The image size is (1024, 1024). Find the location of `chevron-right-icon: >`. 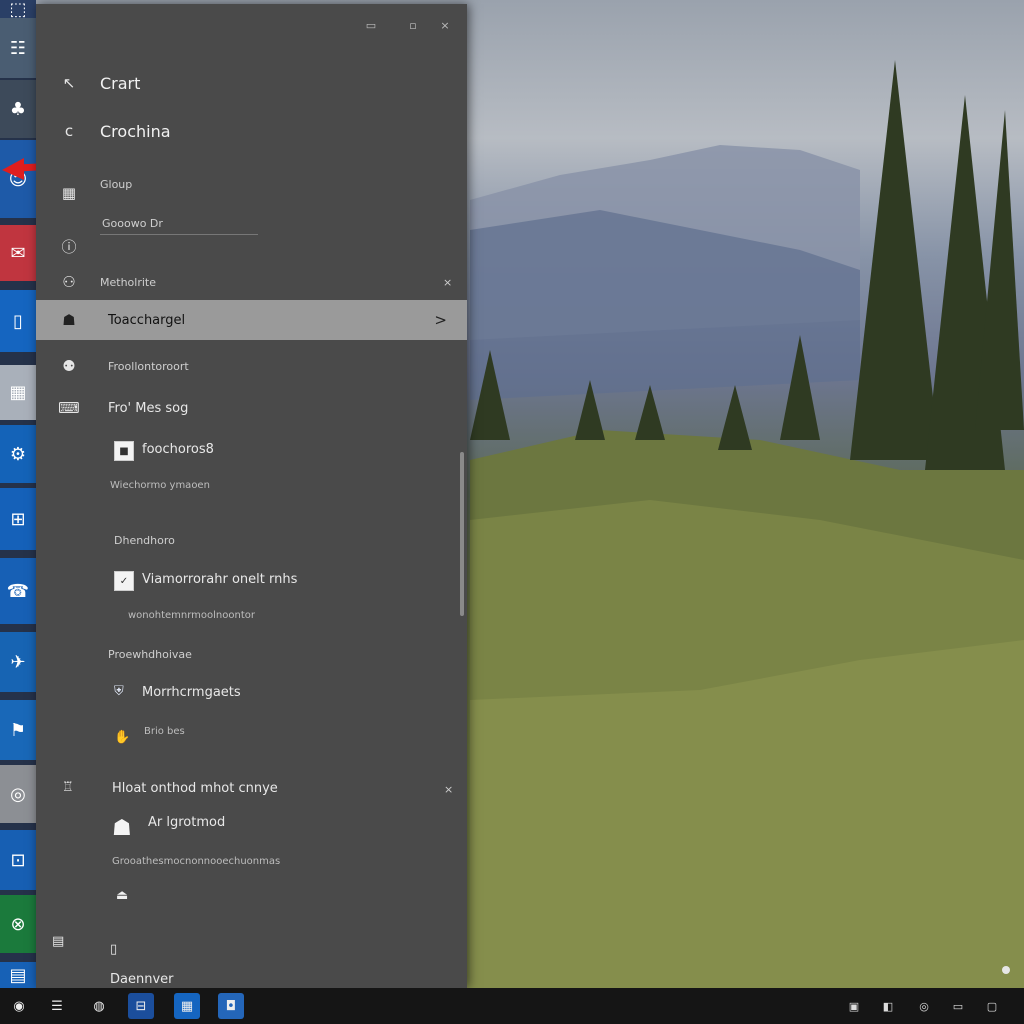

chevron-right-icon: > is located at coordinates (440, 320).